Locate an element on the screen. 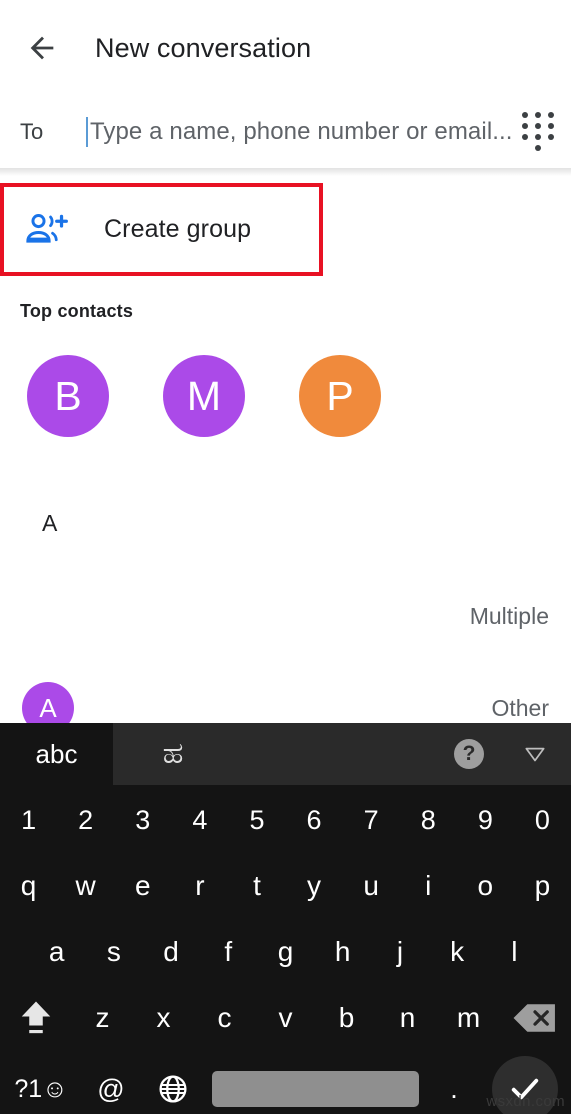 The height and width of the screenshot is (1114, 571). key-u: u is located at coordinates (371, 886).